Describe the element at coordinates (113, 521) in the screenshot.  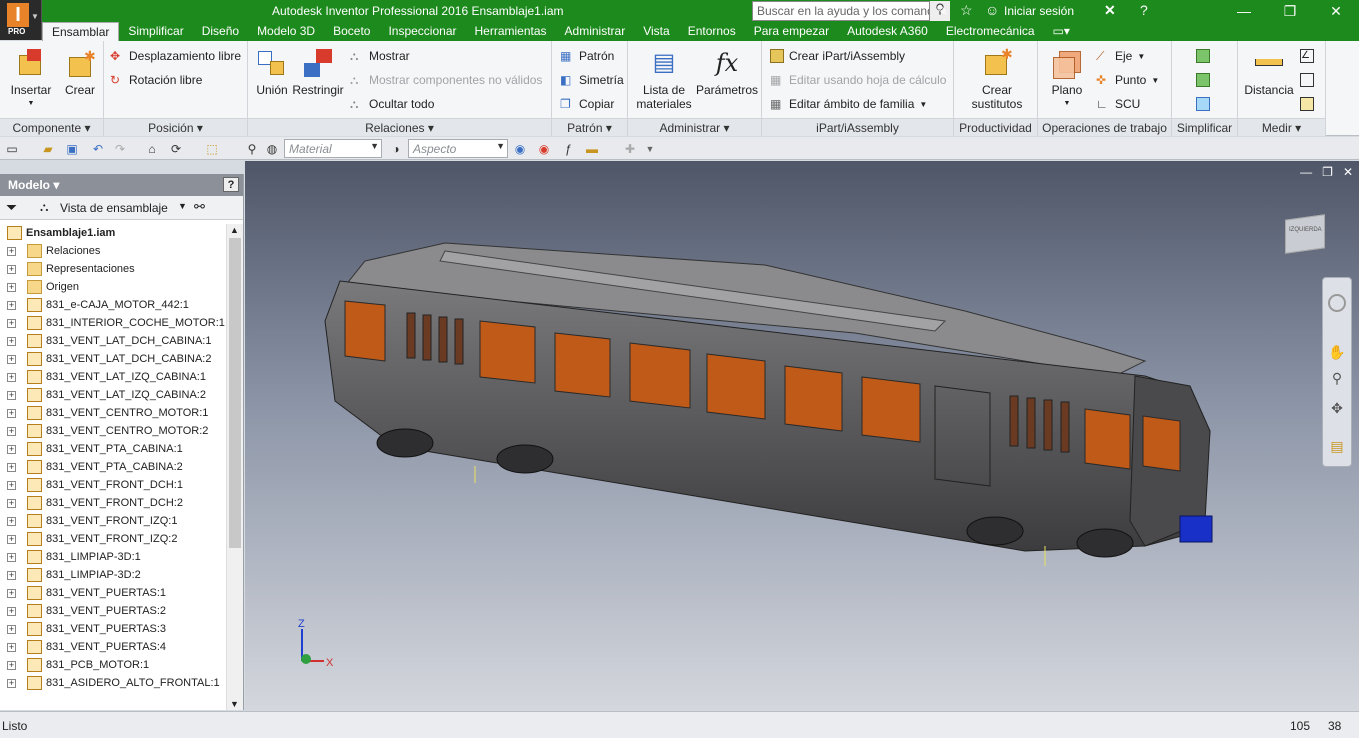
I see `tree-item: +831_VENT_FRONT_IZQ:1` at that location.